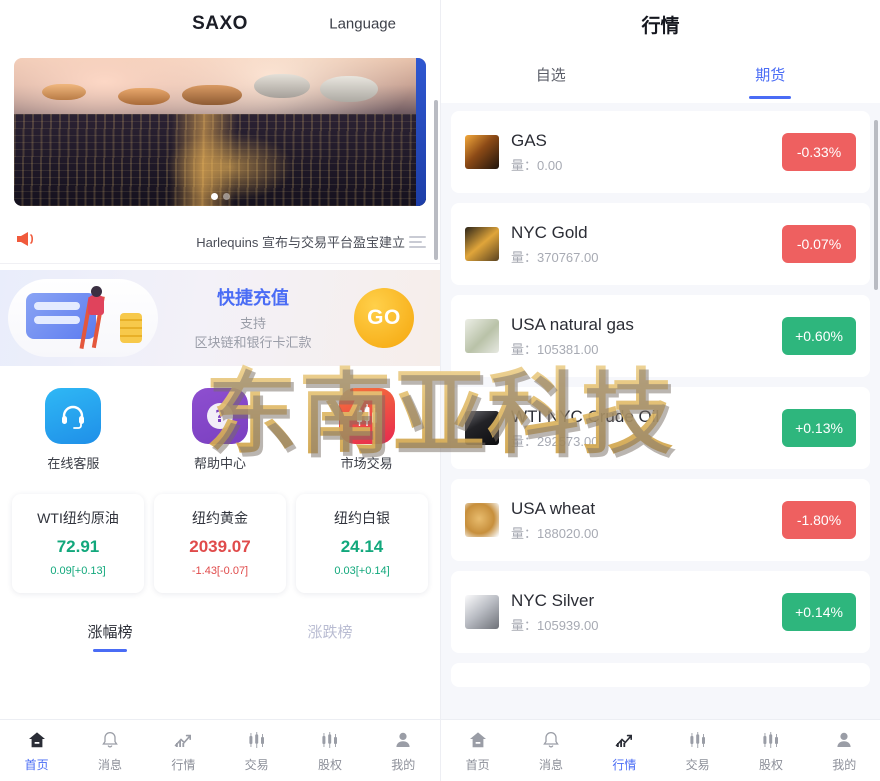 The image size is (880, 781). What do you see at coordinates (330, 632) in the screenshot?
I see `rank-tab-movers: 涨跌榜` at bounding box center [330, 632].